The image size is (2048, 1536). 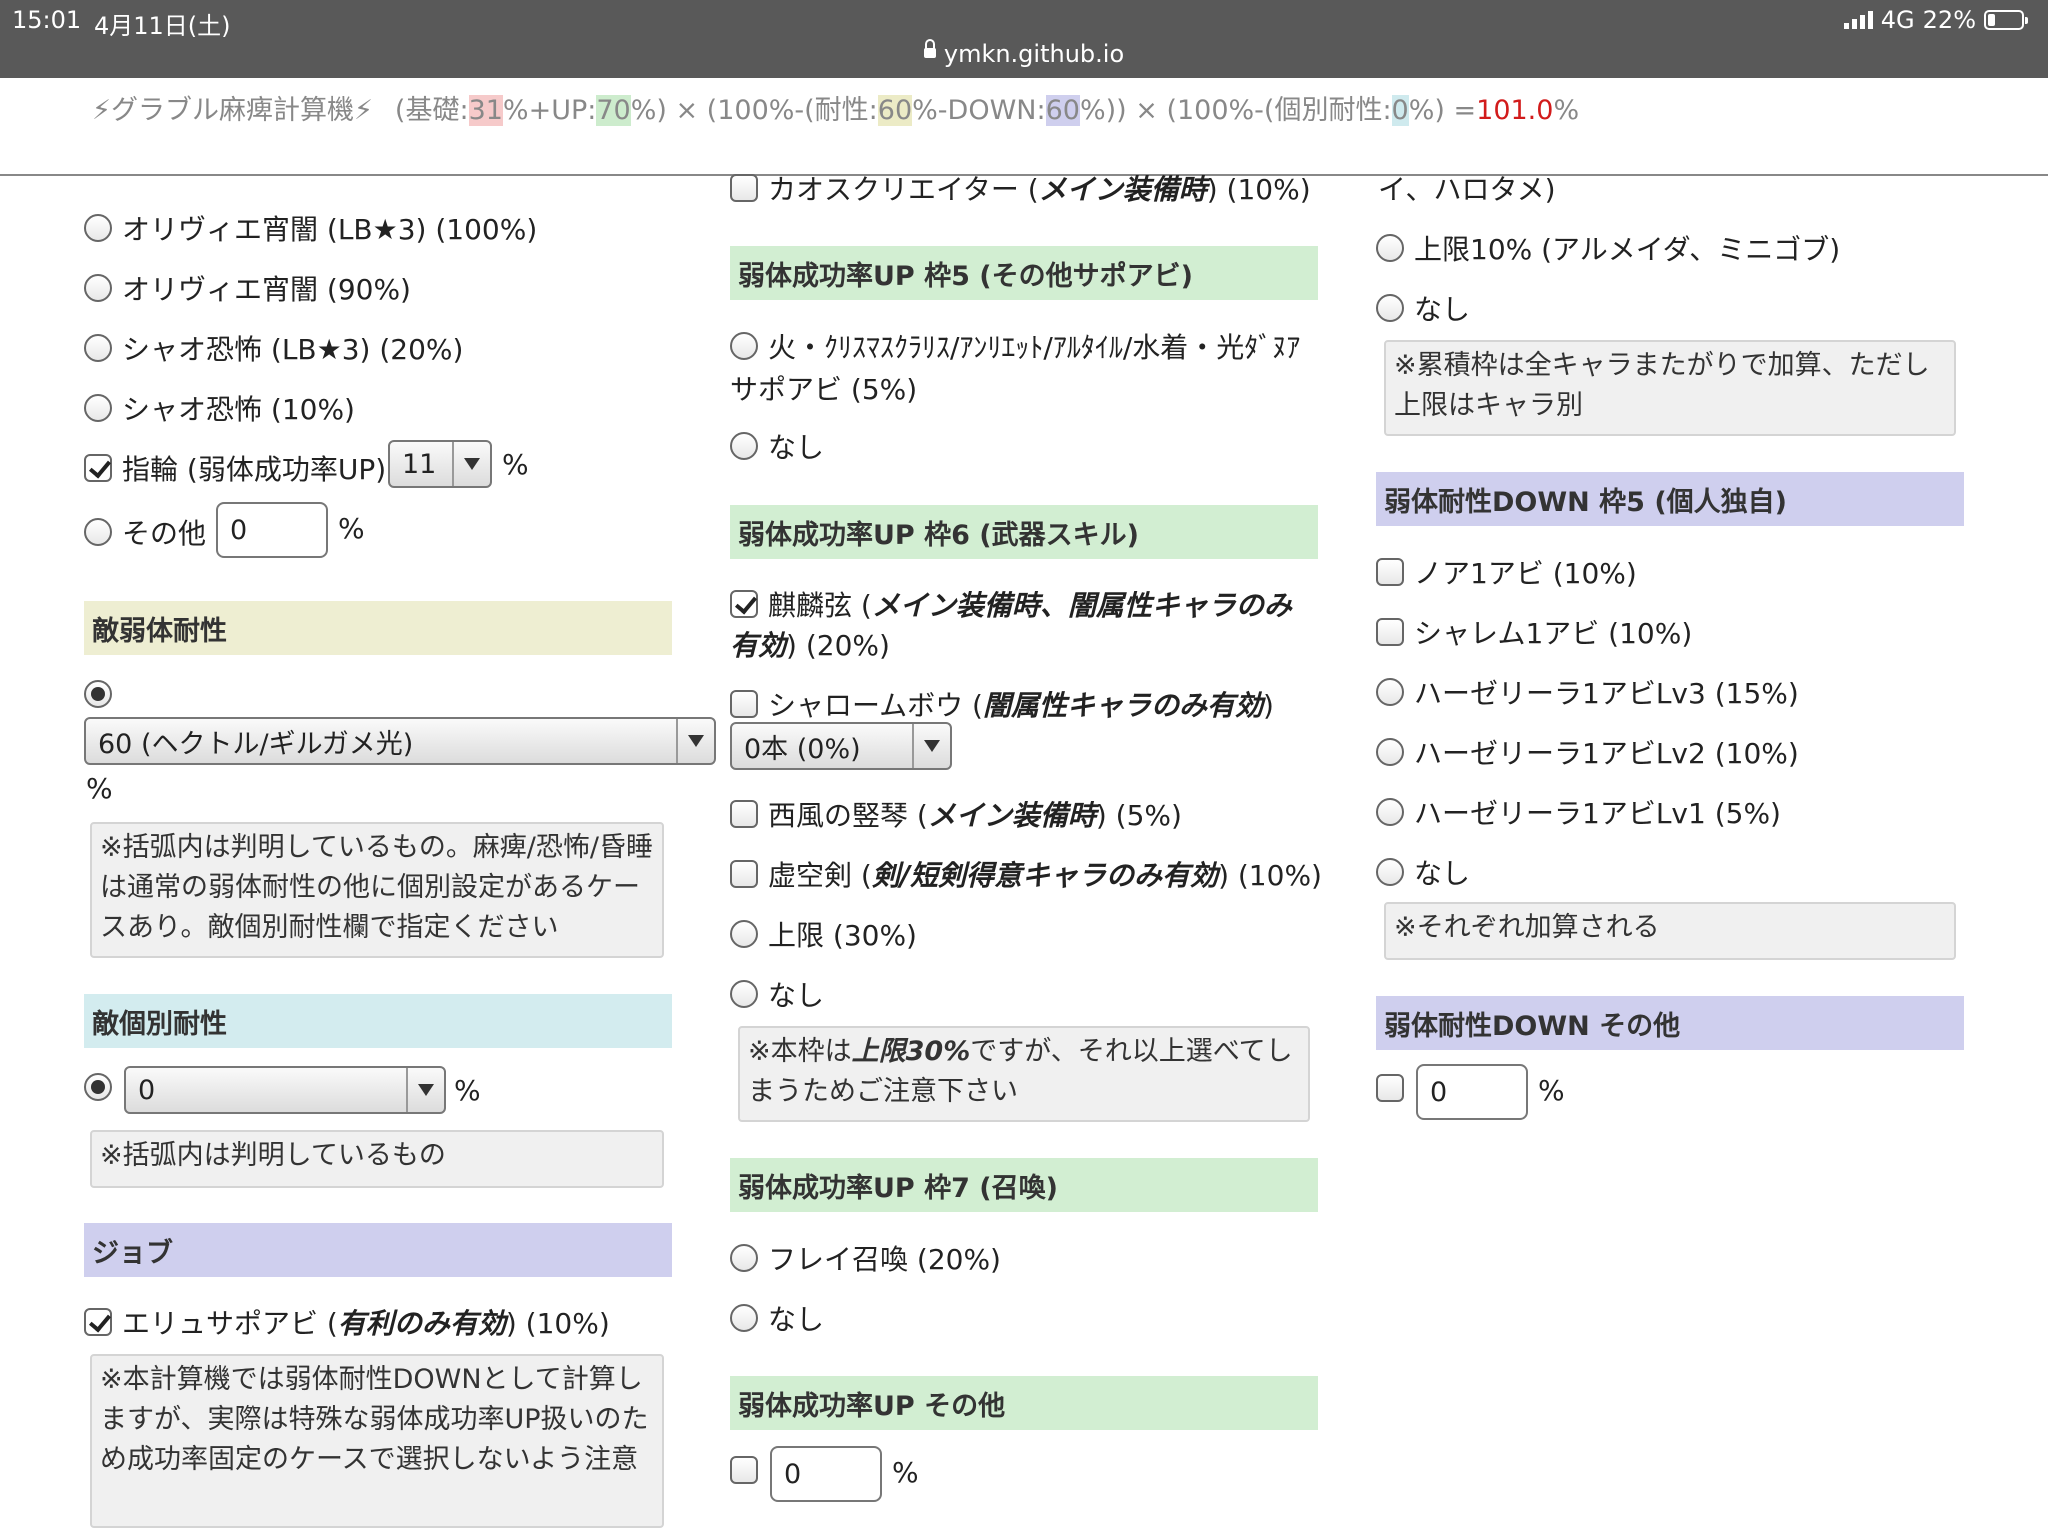 I want to click on url-bar: ymkn.github.io, so click(x=1024, y=53).